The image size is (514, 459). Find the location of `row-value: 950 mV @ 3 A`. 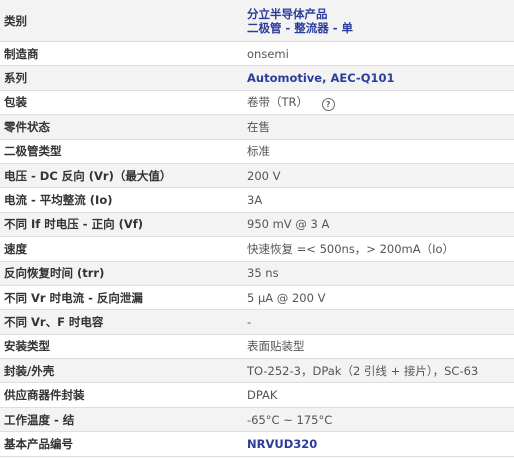

row-value: 950 mV @ 3 A is located at coordinates (288, 224).